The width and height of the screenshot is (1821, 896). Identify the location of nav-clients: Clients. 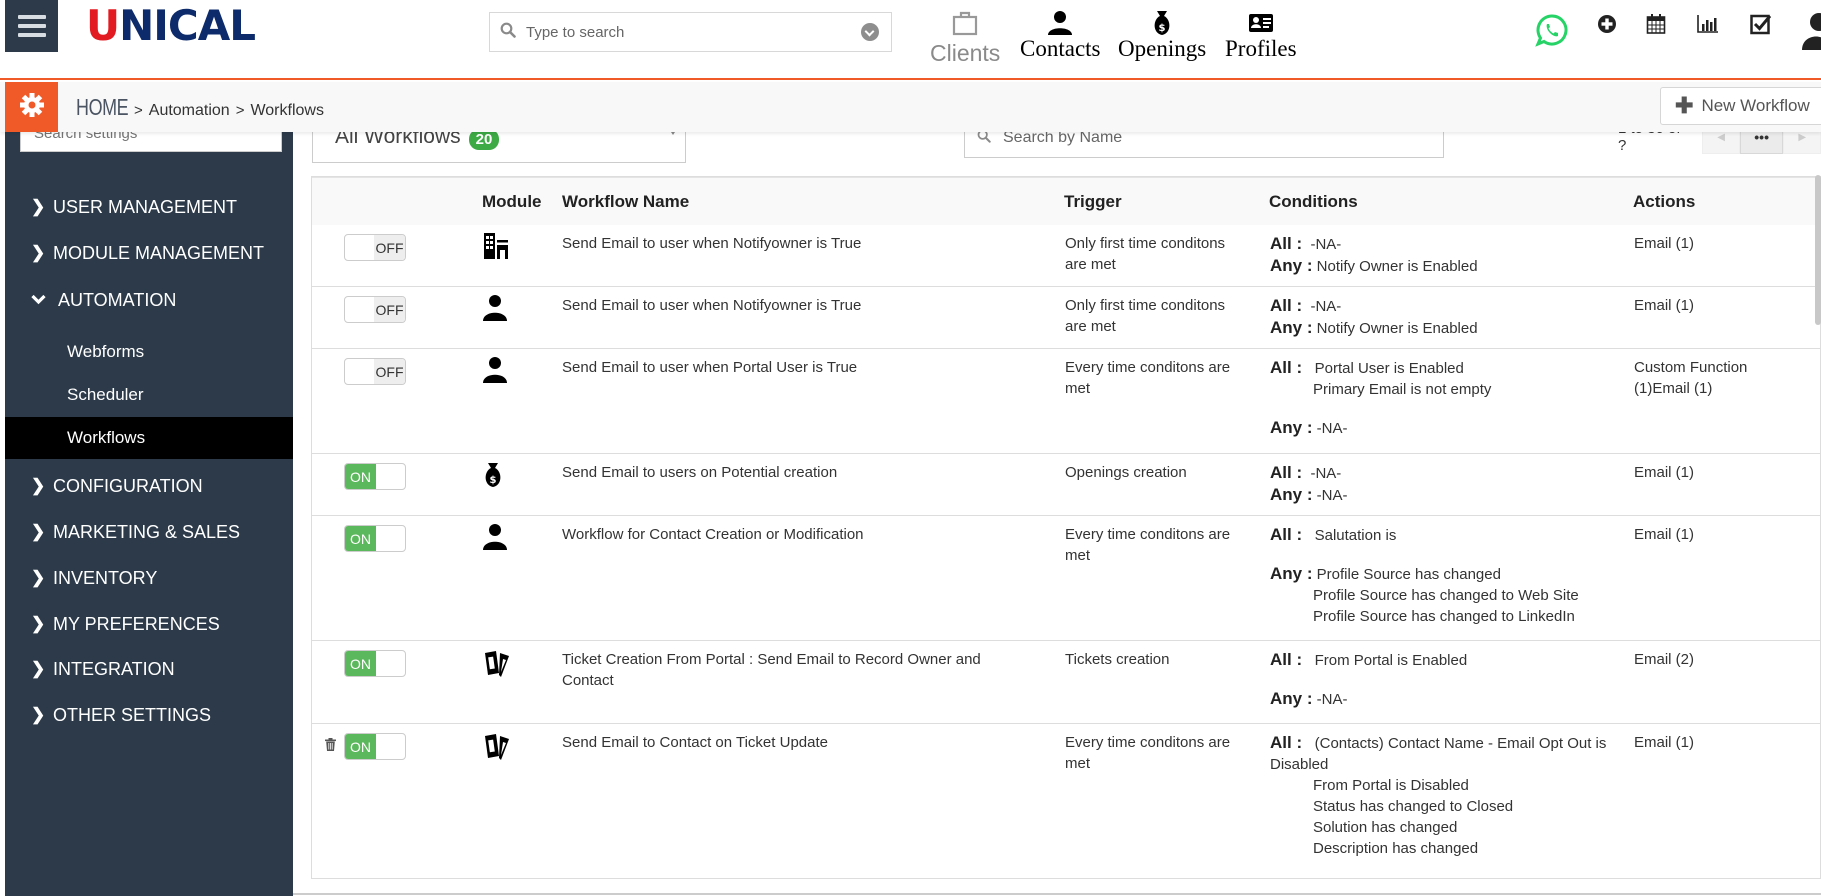
(965, 36).